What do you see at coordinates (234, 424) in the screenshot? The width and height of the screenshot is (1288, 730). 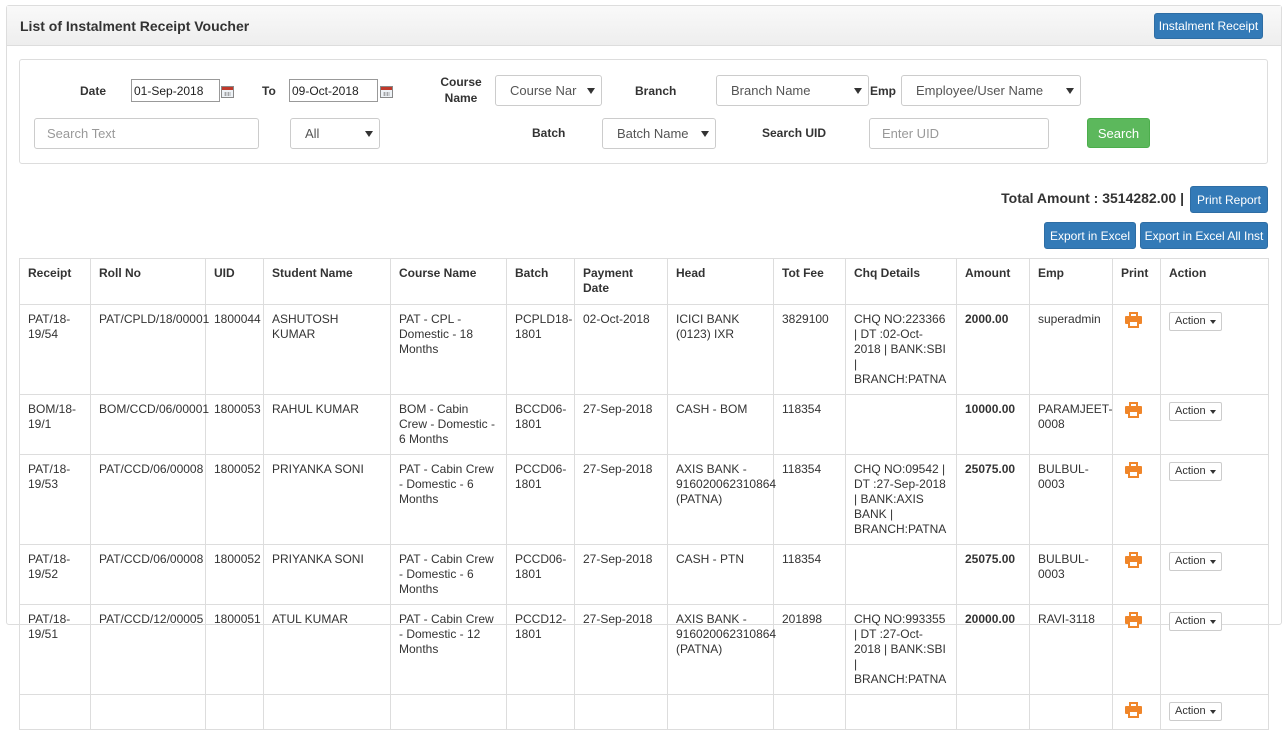 I see `uid-cell: 1800053` at bounding box center [234, 424].